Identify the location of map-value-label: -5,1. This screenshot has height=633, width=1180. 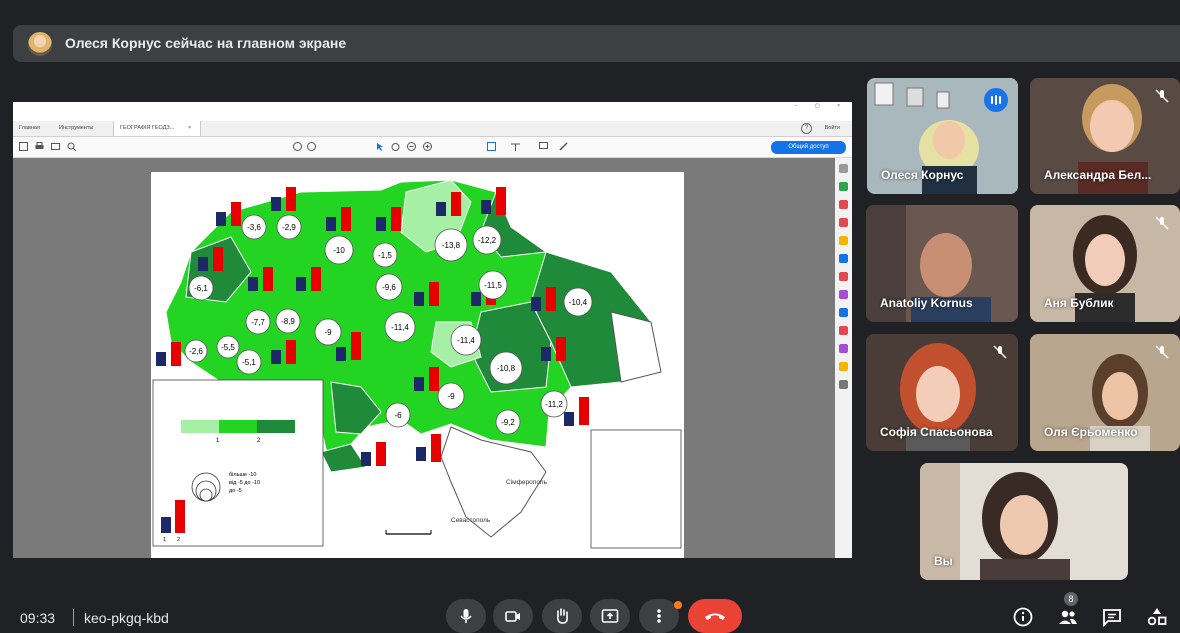
(249, 362).